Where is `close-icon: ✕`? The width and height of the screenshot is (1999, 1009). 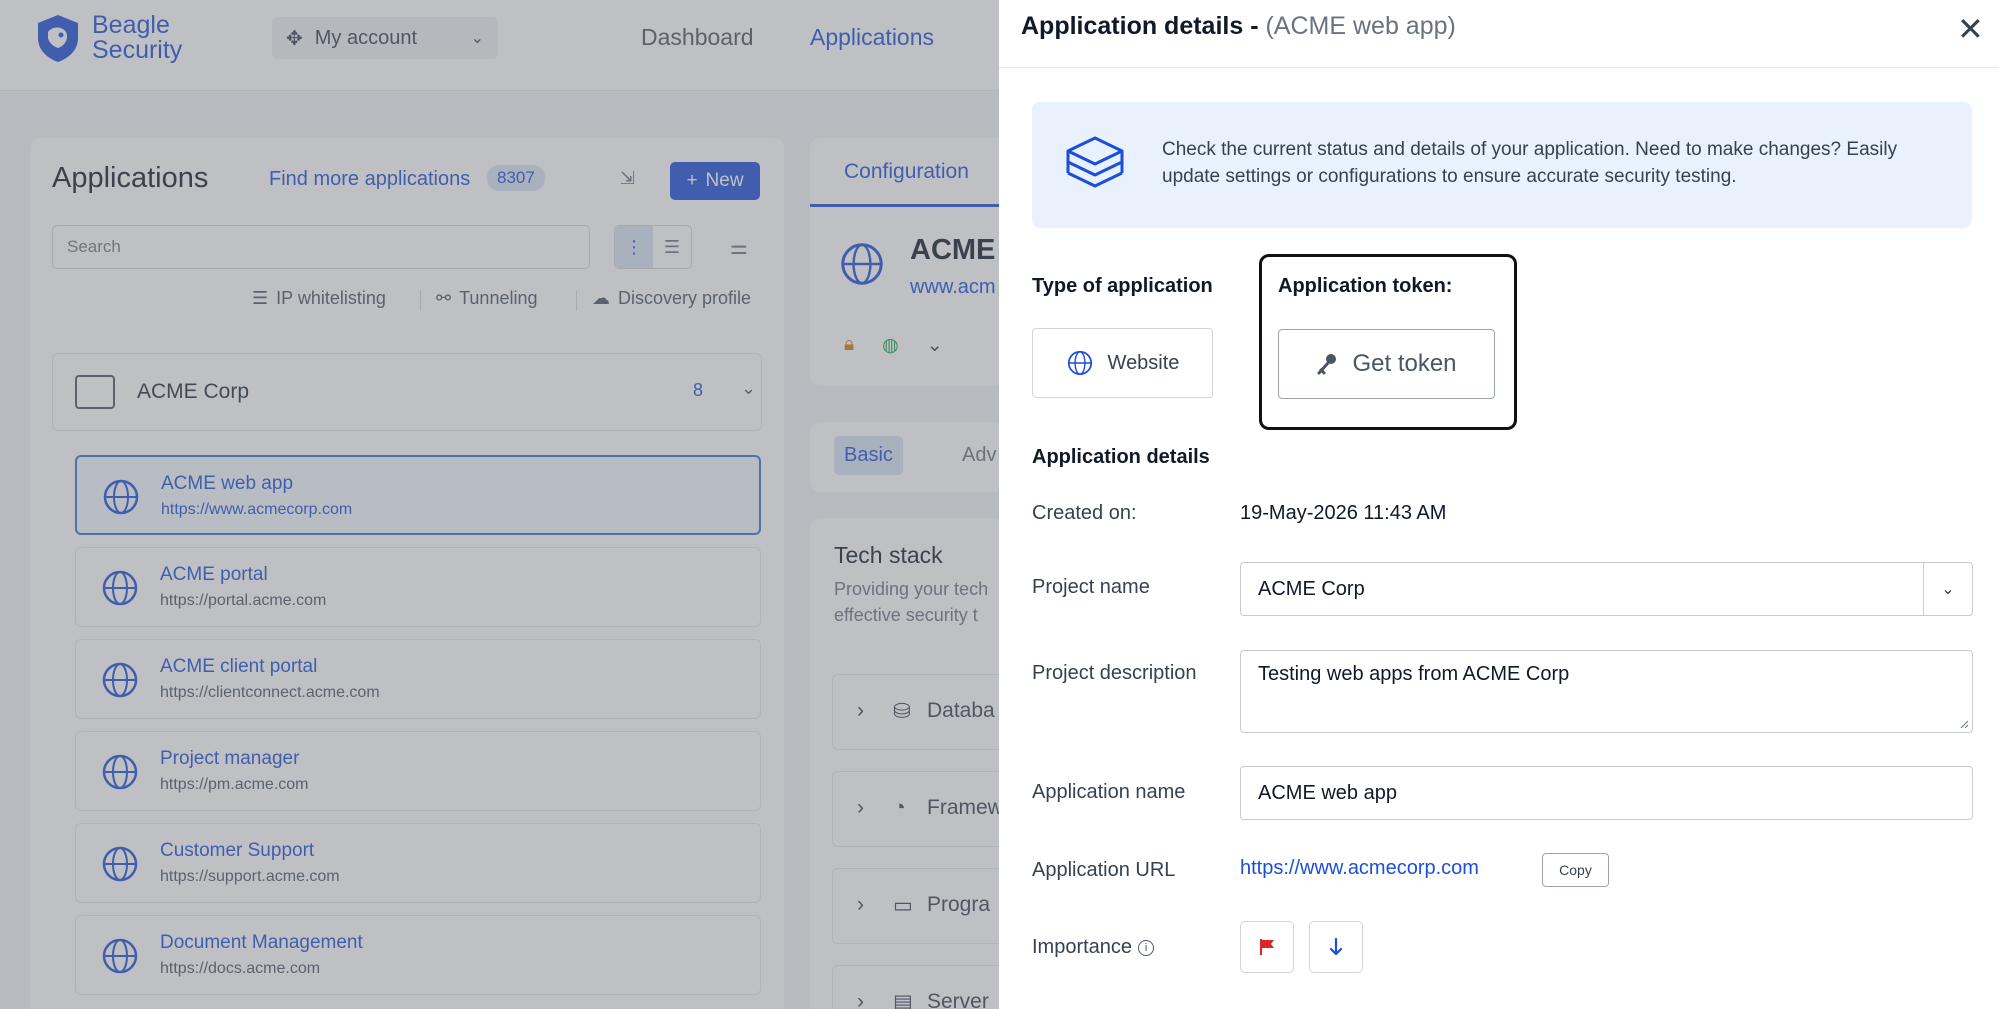
close-icon: ✕ is located at coordinates (1970, 29).